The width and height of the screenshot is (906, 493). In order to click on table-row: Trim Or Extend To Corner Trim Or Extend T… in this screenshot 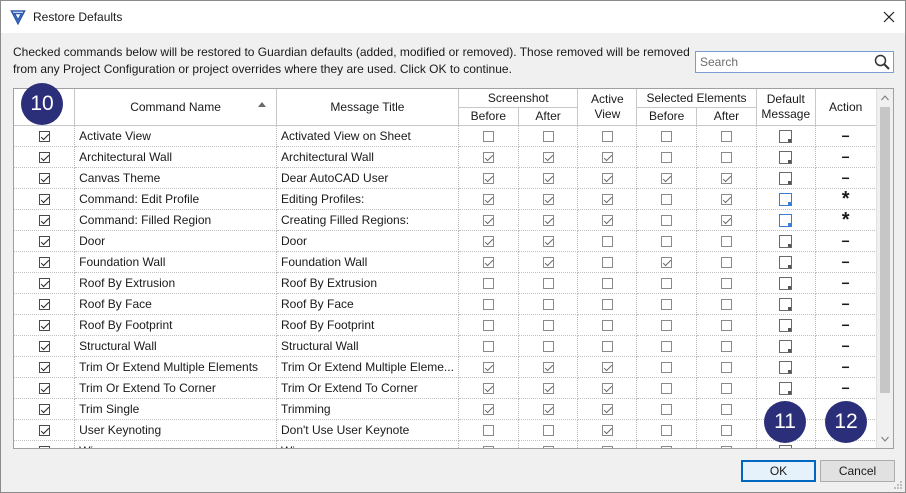, I will do `click(453, 388)`.